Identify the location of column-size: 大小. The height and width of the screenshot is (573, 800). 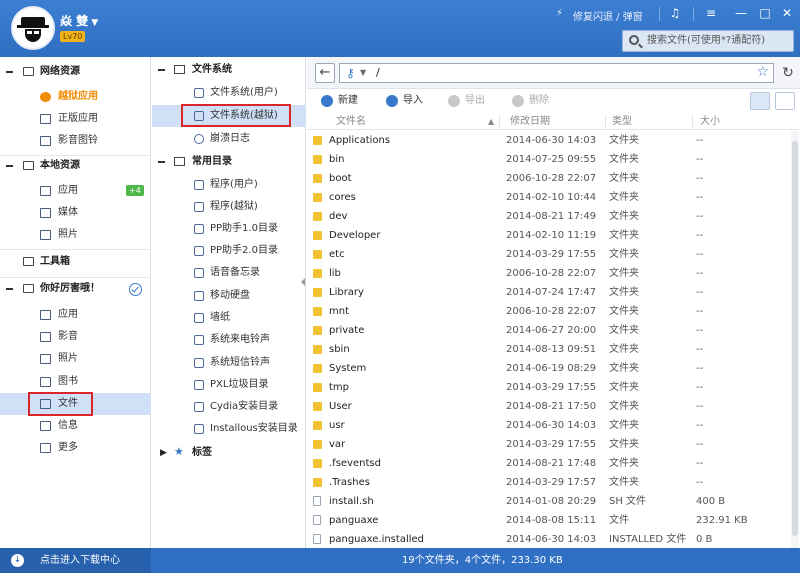
(710, 122).